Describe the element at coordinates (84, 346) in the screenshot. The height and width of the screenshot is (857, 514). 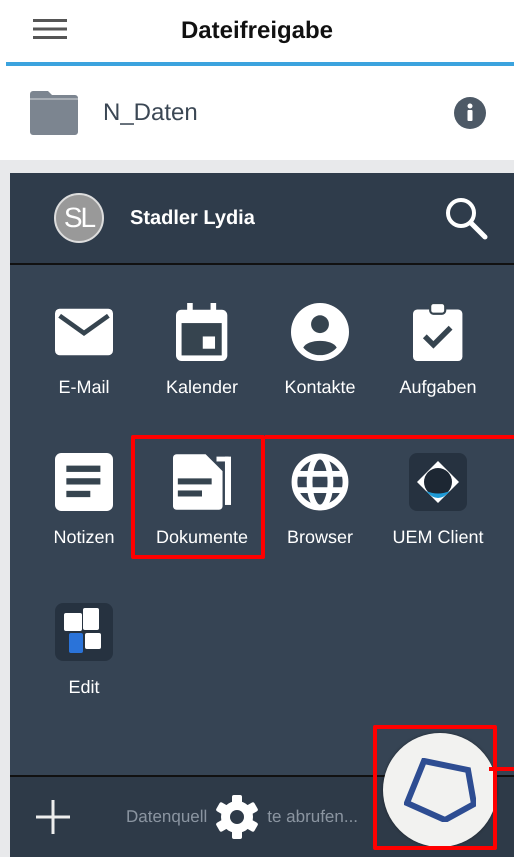
I see `app-launcher: E-Mail` at that location.